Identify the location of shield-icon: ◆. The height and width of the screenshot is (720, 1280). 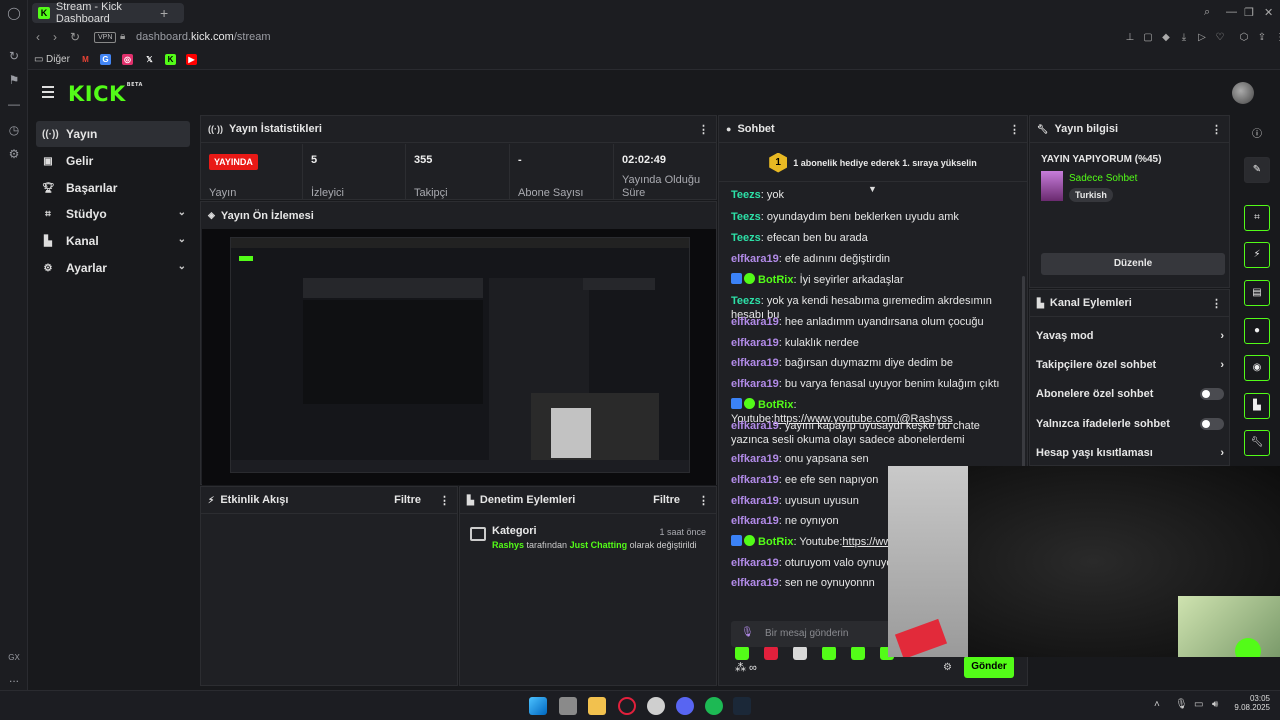
(1166, 38).